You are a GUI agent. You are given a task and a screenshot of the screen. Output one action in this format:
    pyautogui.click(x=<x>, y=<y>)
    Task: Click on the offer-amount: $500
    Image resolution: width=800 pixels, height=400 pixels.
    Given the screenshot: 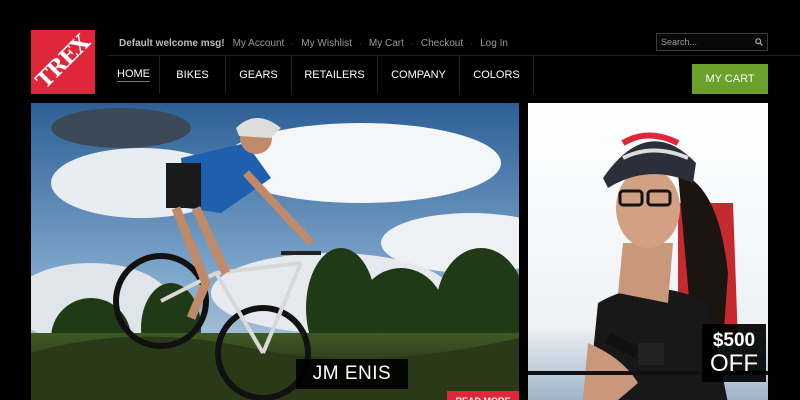 What is the action you would take?
    pyautogui.click(x=734, y=340)
    